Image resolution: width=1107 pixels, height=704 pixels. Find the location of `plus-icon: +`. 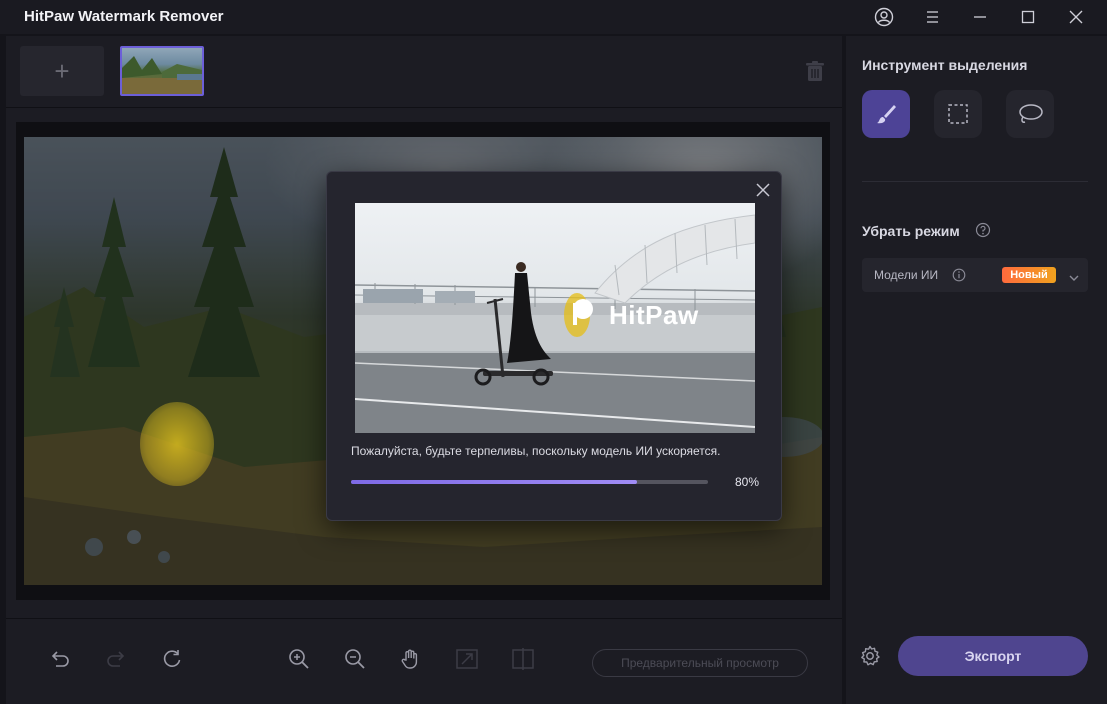

plus-icon: + is located at coordinates (62, 71).